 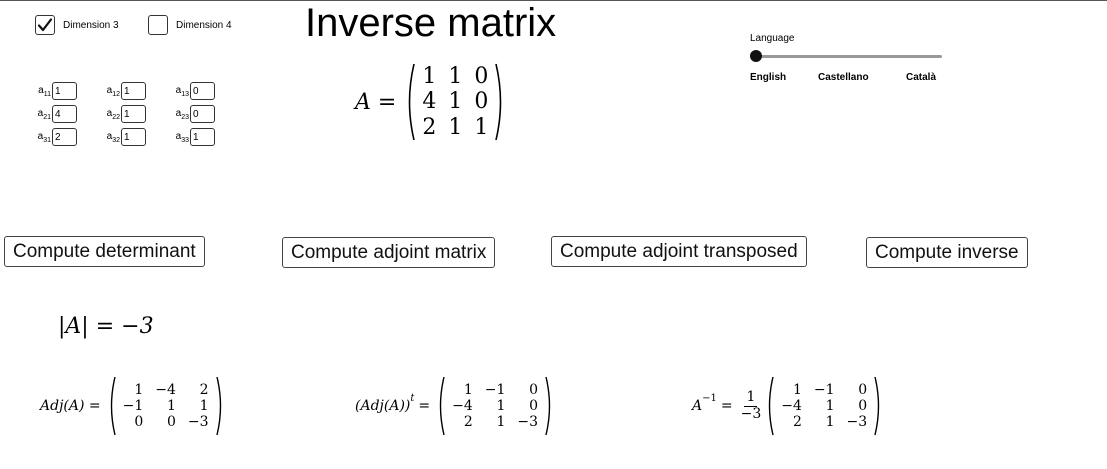 What do you see at coordinates (679, 251) in the screenshot?
I see `compute-adjoint-transposed-button: Compute adjoint transposed` at bounding box center [679, 251].